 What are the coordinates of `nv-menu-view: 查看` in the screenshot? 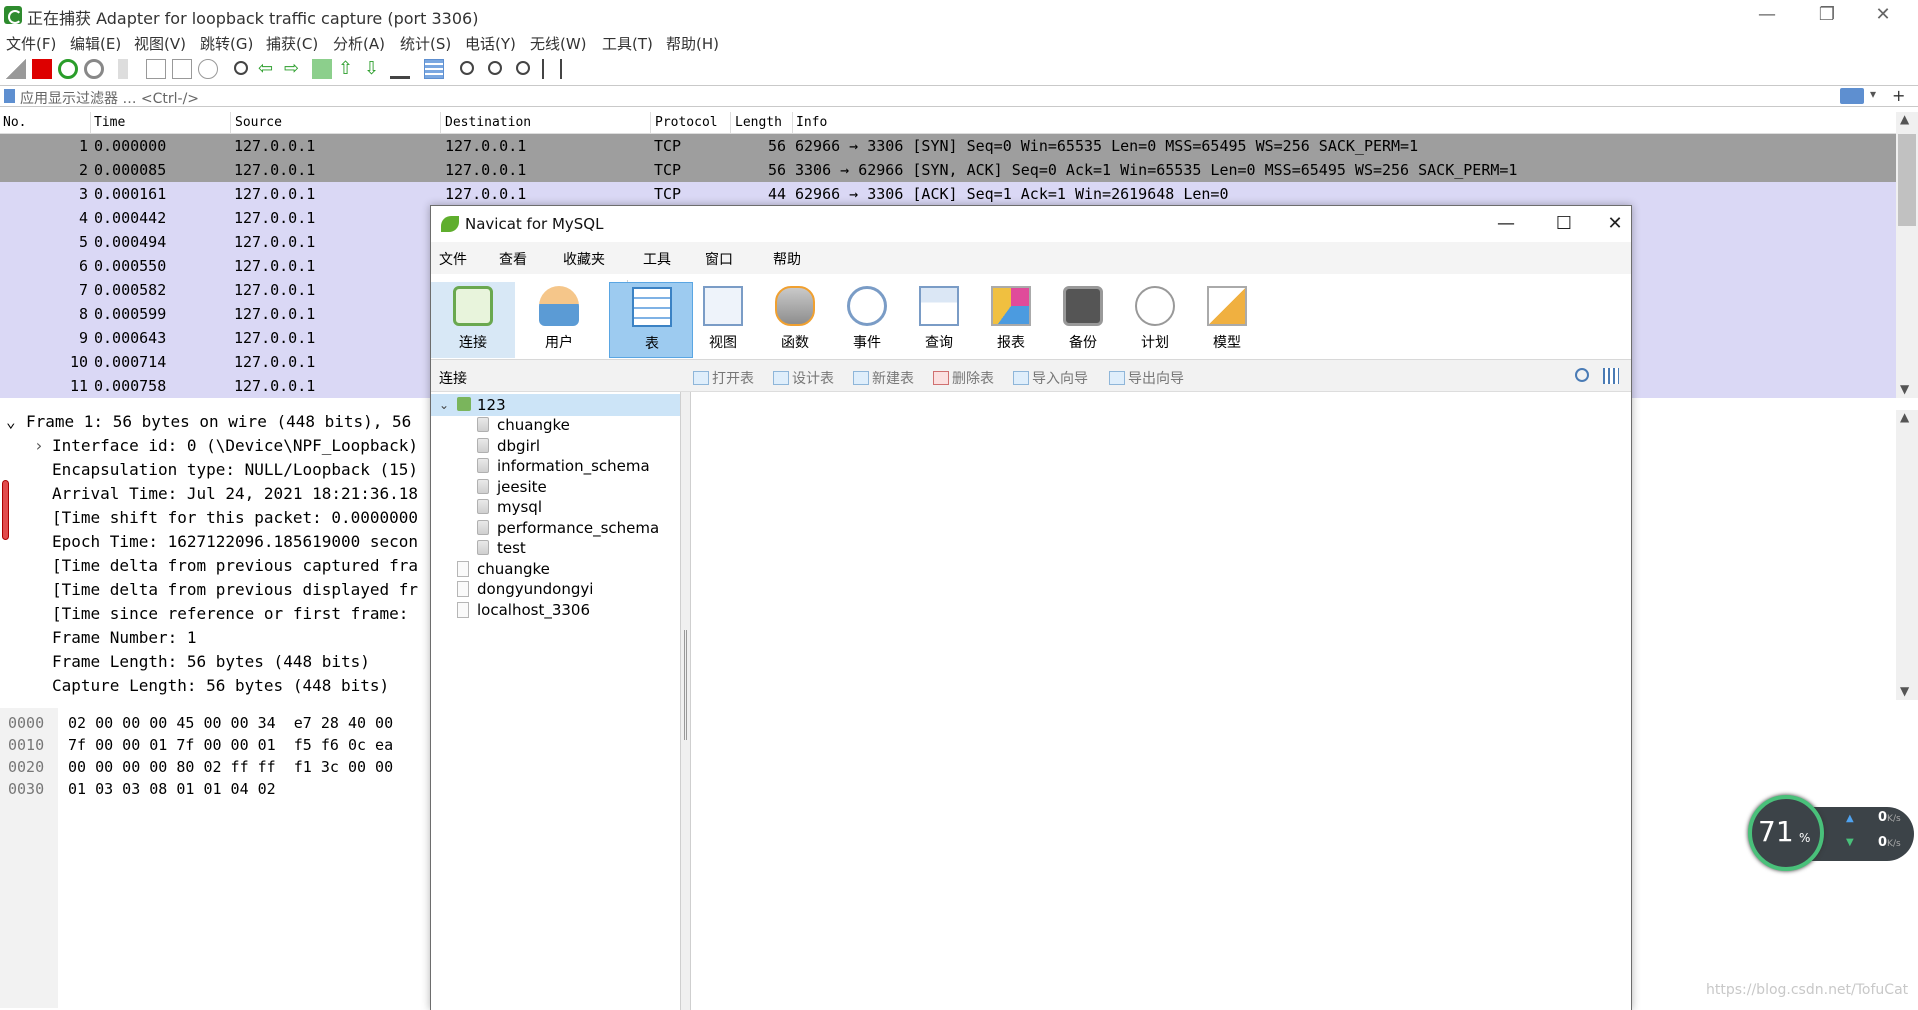 It's located at (513, 259).